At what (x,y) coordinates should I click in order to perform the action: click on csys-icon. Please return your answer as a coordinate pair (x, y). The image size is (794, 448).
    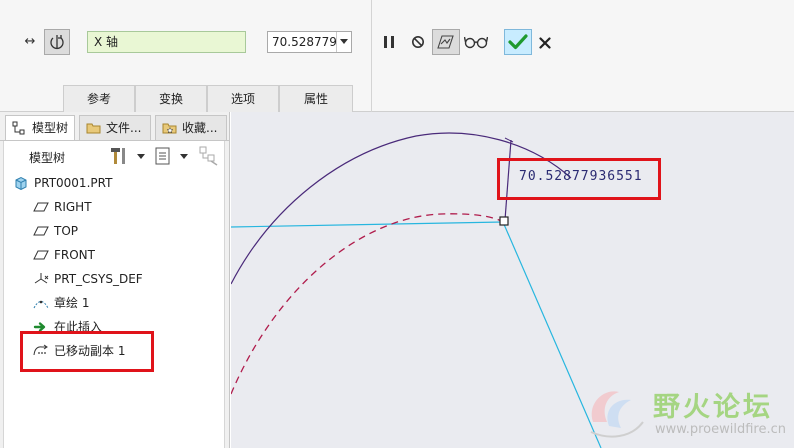
    Looking at the image, I should click on (41, 278).